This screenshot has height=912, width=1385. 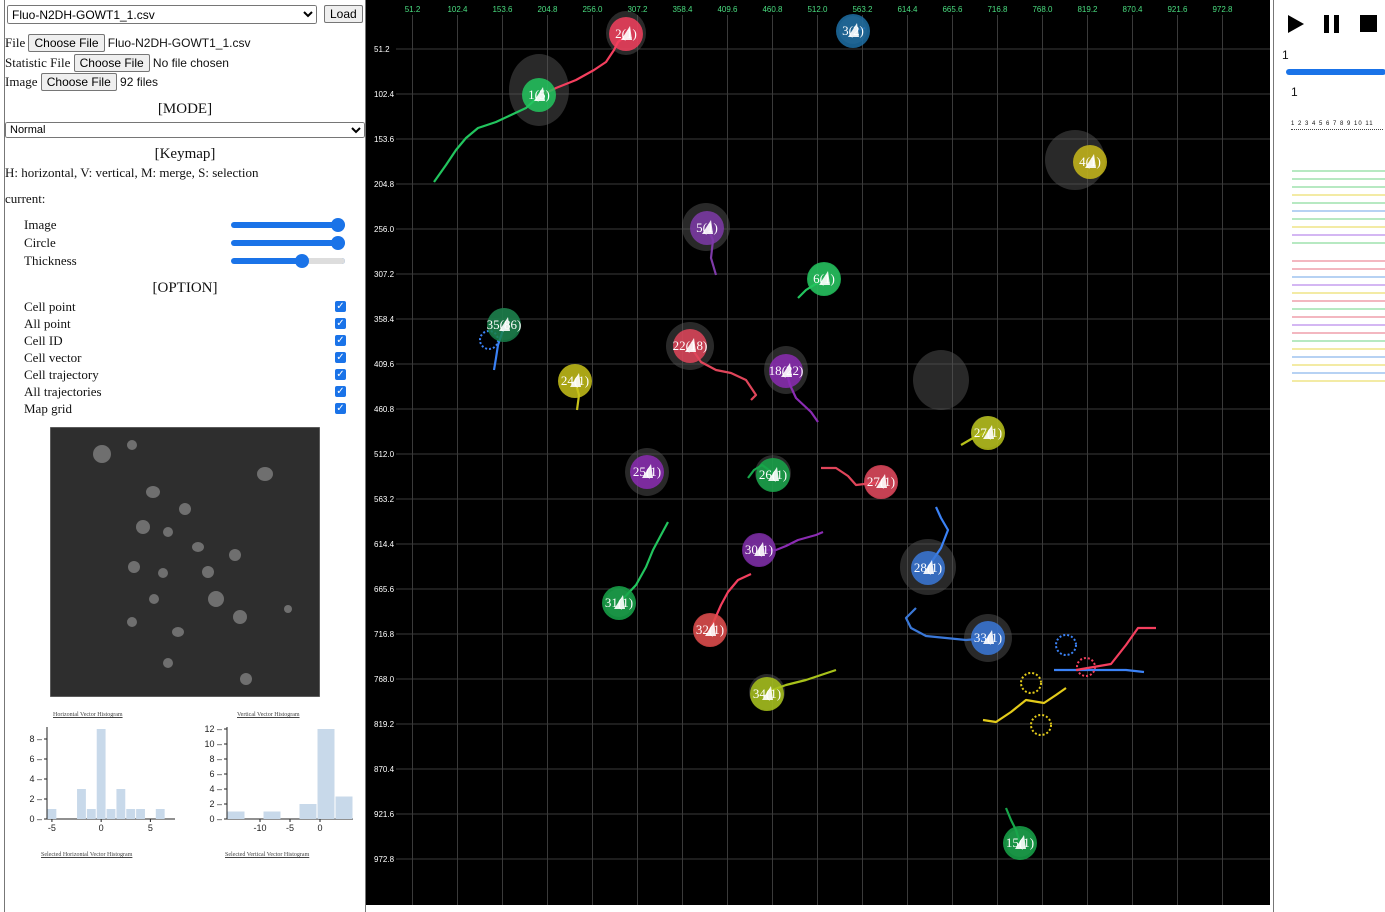 I want to click on y-grid-label: 614.4, so click(x=384, y=544).